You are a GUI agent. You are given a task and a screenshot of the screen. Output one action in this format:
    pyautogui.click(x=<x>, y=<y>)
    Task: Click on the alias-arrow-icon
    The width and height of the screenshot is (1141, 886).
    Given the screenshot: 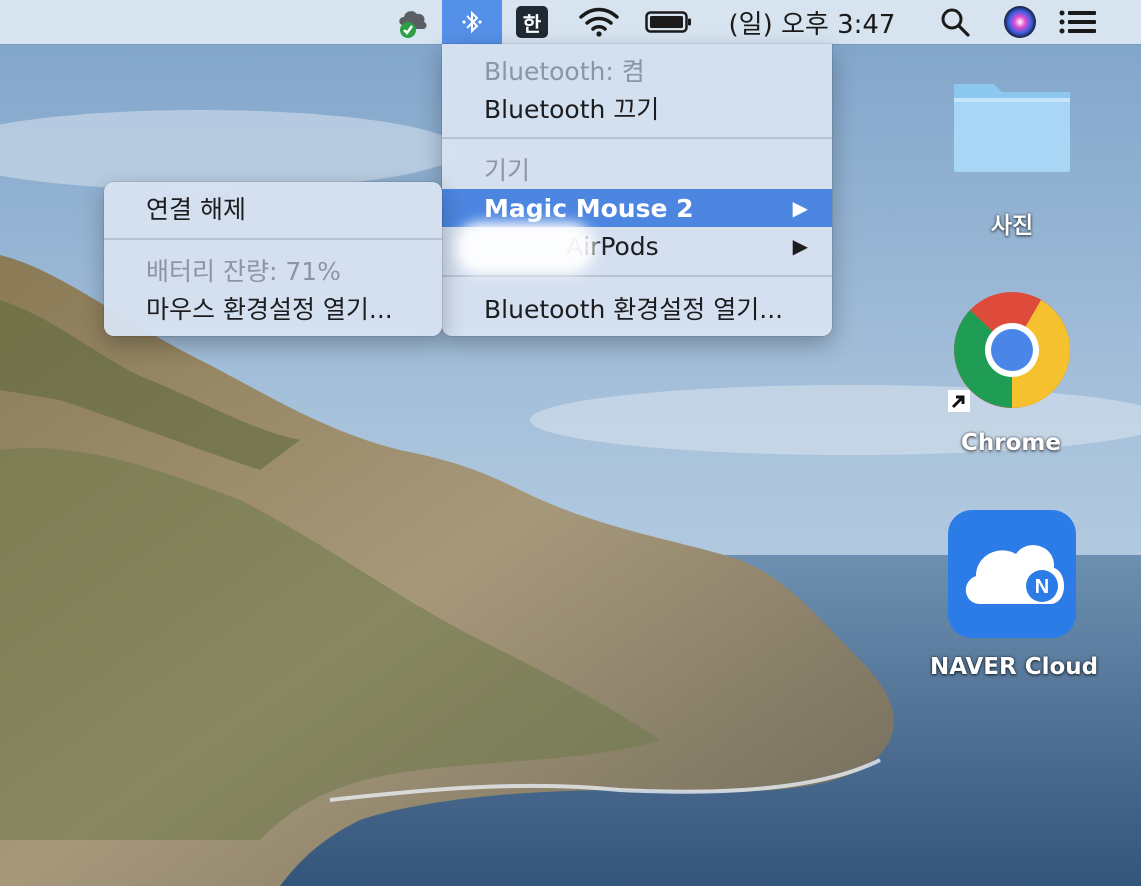 What is the action you would take?
    pyautogui.click(x=959, y=401)
    